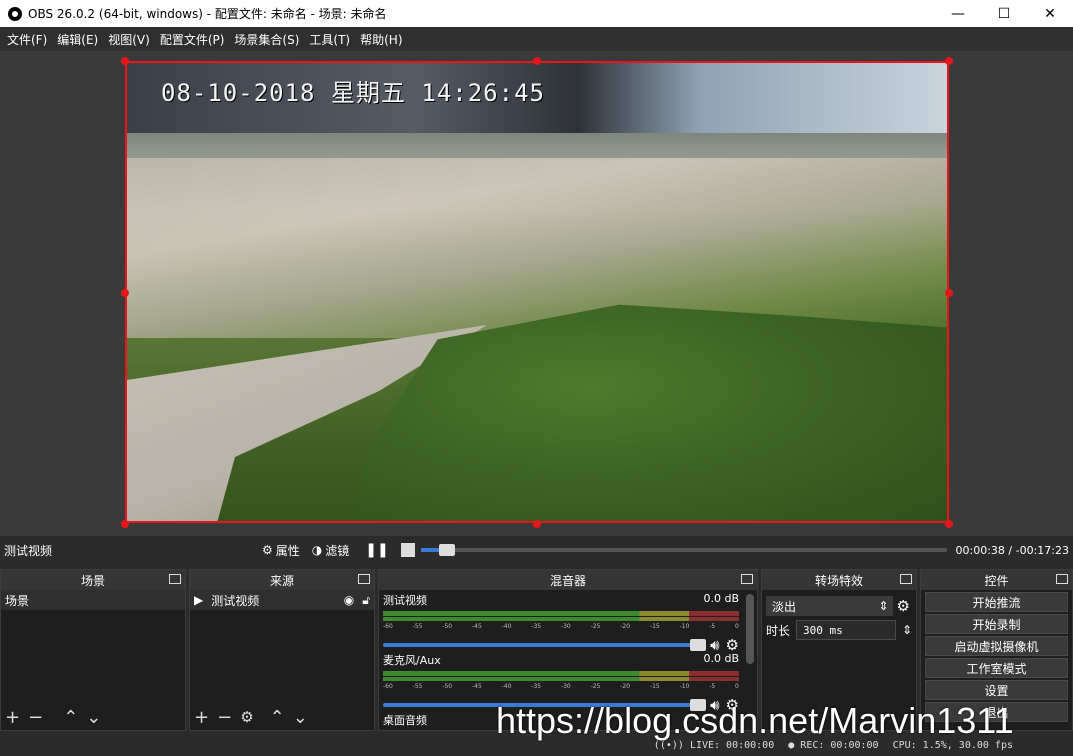 The image size is (1073, 756). Describe the element at coordinates (750, 629) in the screenshot. I see `mixer-scrollbar` at that location.